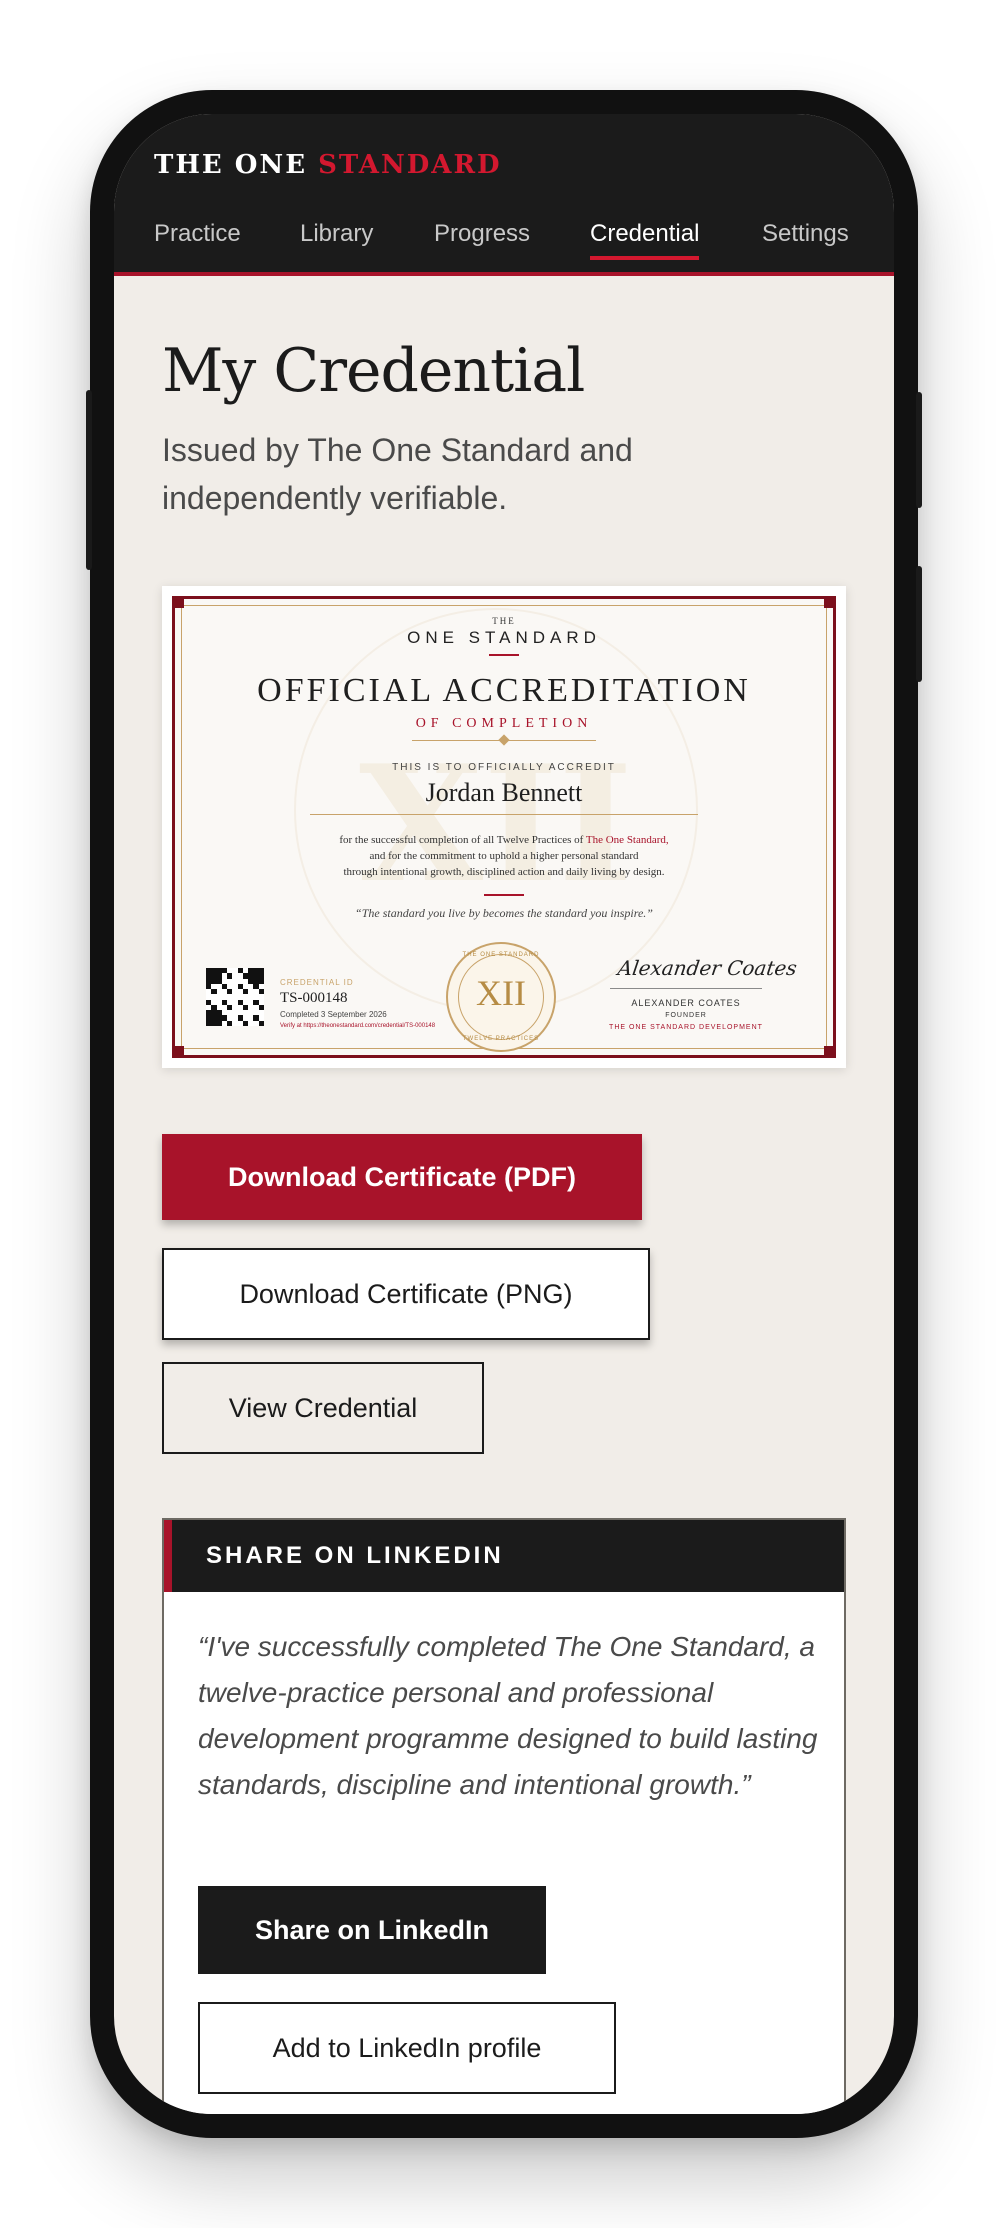 The image size is (1008, 2228). I want to click on seal-numeral: XII, so click(501, 993).